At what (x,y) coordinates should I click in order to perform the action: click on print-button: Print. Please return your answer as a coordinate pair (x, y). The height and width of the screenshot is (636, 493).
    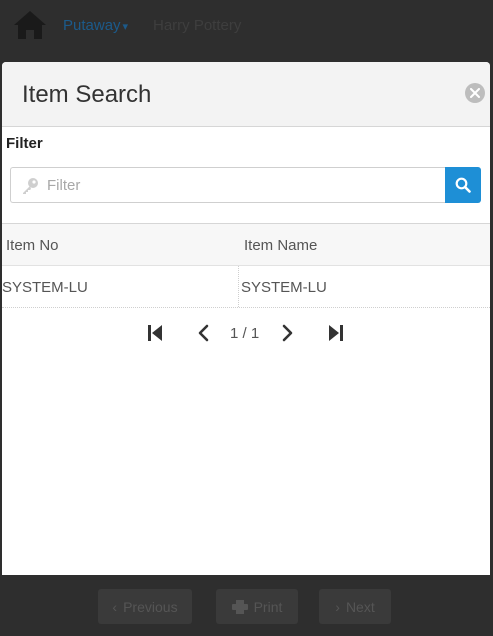
    Looking at the image, I should click on (257, 606).